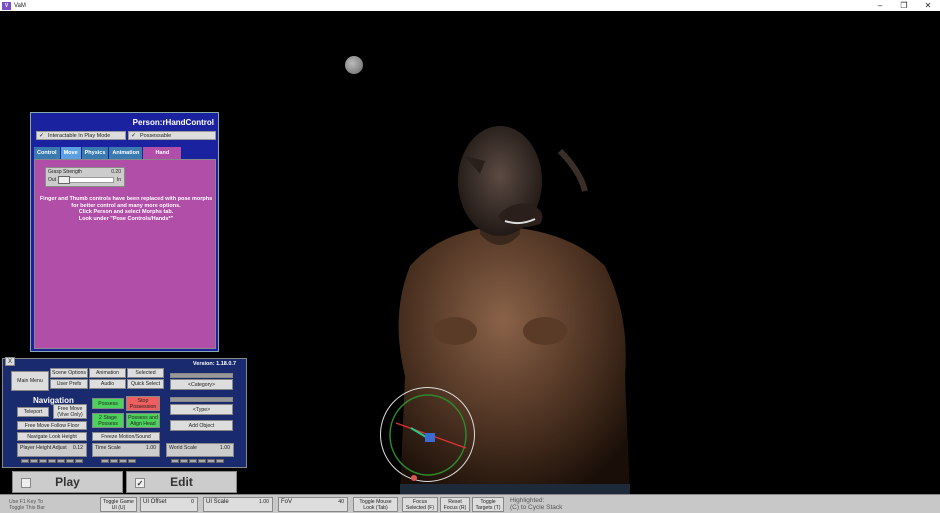 The width and height of the screenshot is (940, 513). What do you see at coordinates (536, 507) in the screenshot?
I see `status-line: (C) to Cycle Stack` at bounding box center [536, 507].